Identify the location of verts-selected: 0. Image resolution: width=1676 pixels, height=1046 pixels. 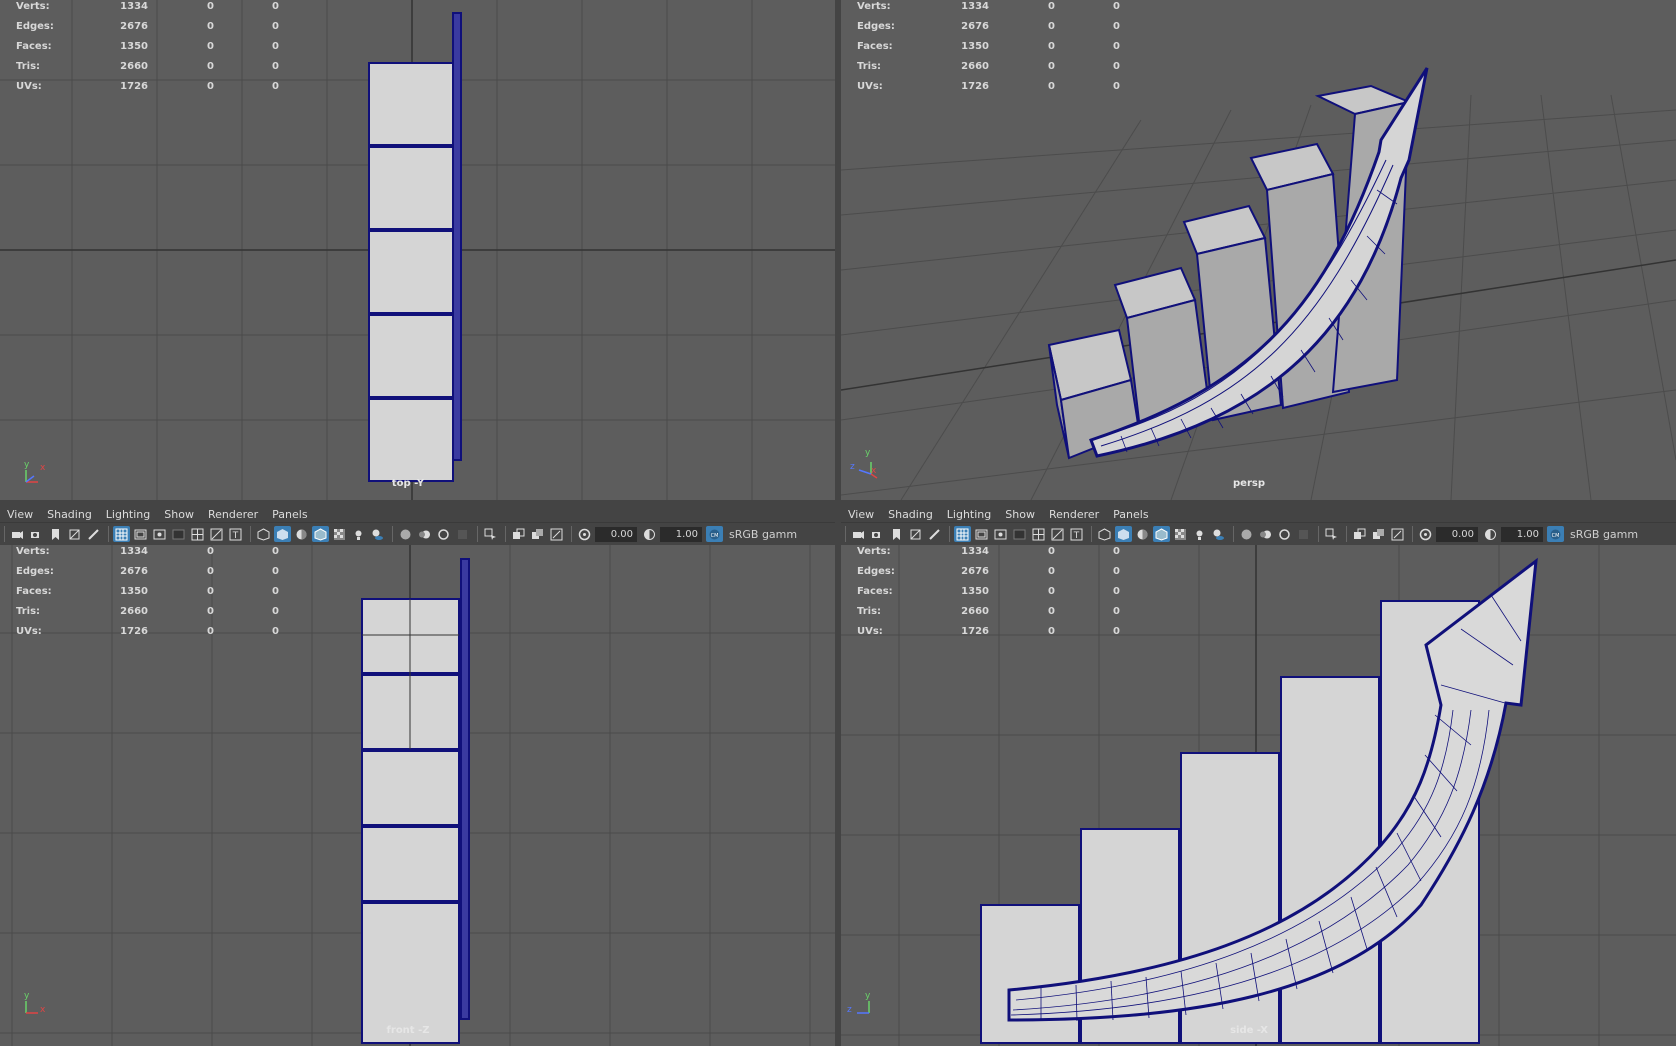
(210, 551).